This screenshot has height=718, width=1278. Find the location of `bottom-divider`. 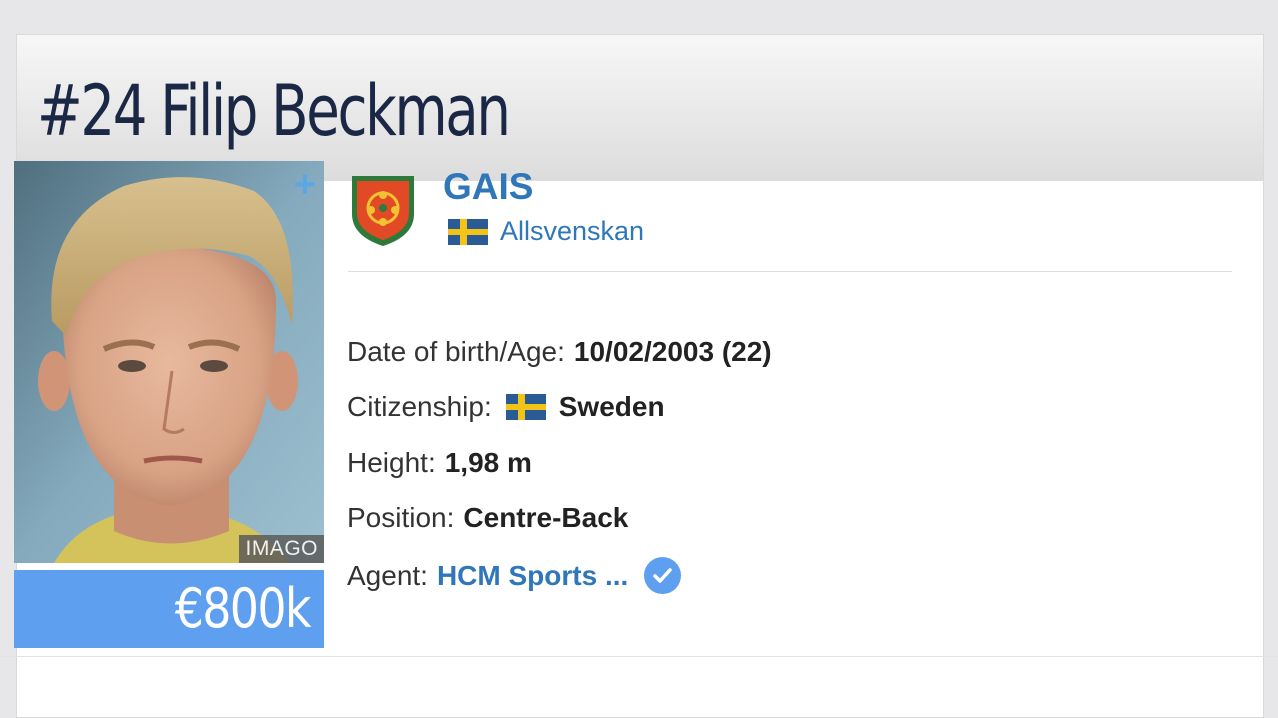

bottom-divider is located at coordinates (639, 656).